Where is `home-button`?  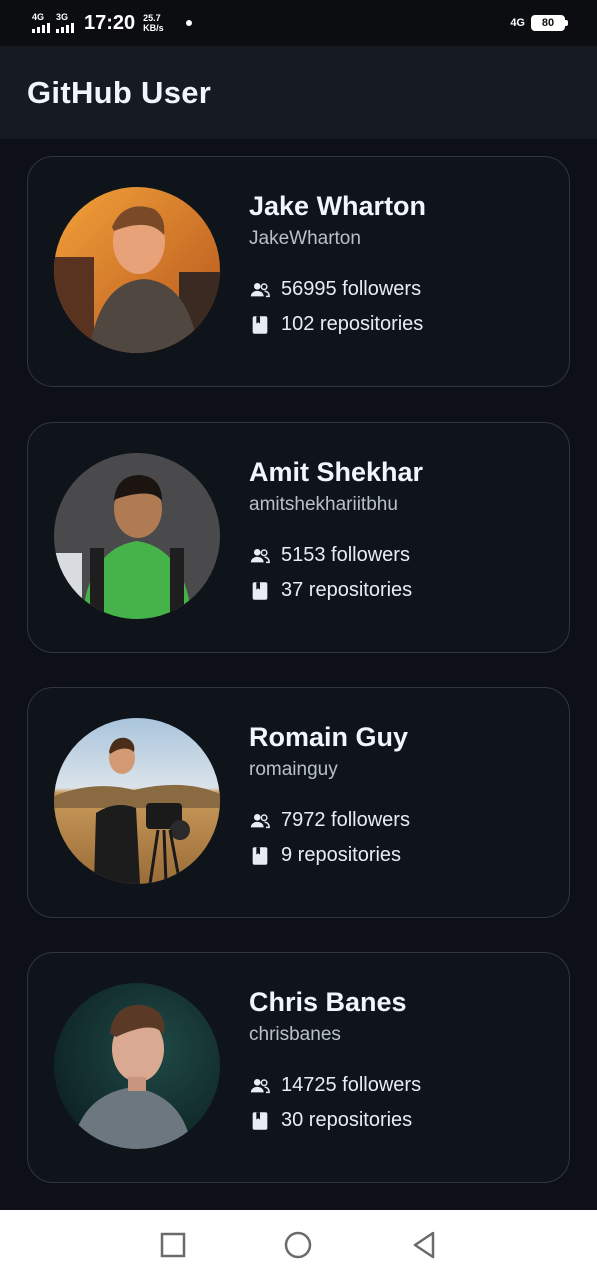 home-button is located at coordinates (298, 1245).